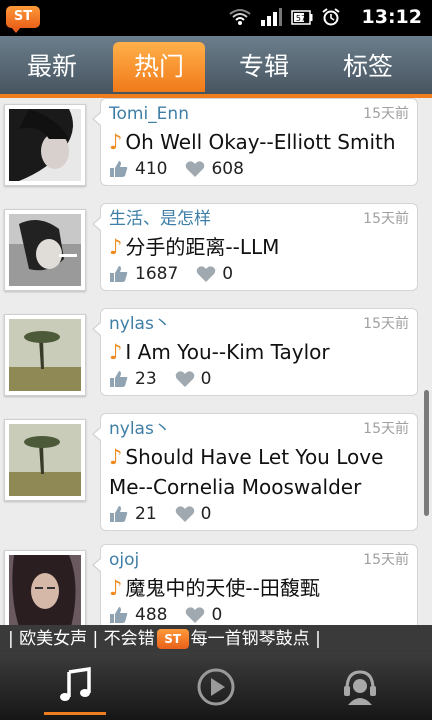 The height and width of the screenshot is (720, 432). What do you see at coordinates (75, 713) in the screenshot?
I see `nav-active-indicator` at bounding box center [75, 713].